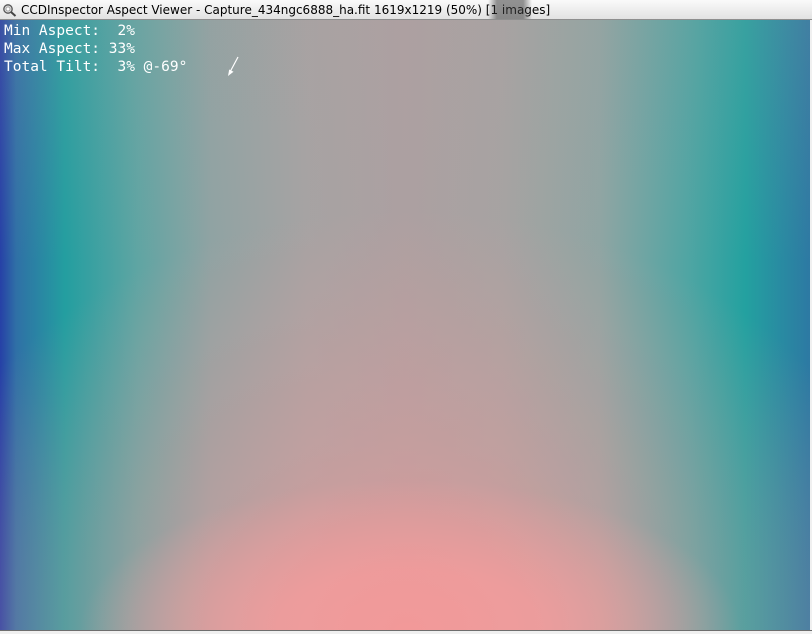 This screenshot has width=812, height=634. What do you see at coordinates (233, 66) in the screenshot?
I see `tilt-direction-arrow-icon` at bounding box center [233, 66].